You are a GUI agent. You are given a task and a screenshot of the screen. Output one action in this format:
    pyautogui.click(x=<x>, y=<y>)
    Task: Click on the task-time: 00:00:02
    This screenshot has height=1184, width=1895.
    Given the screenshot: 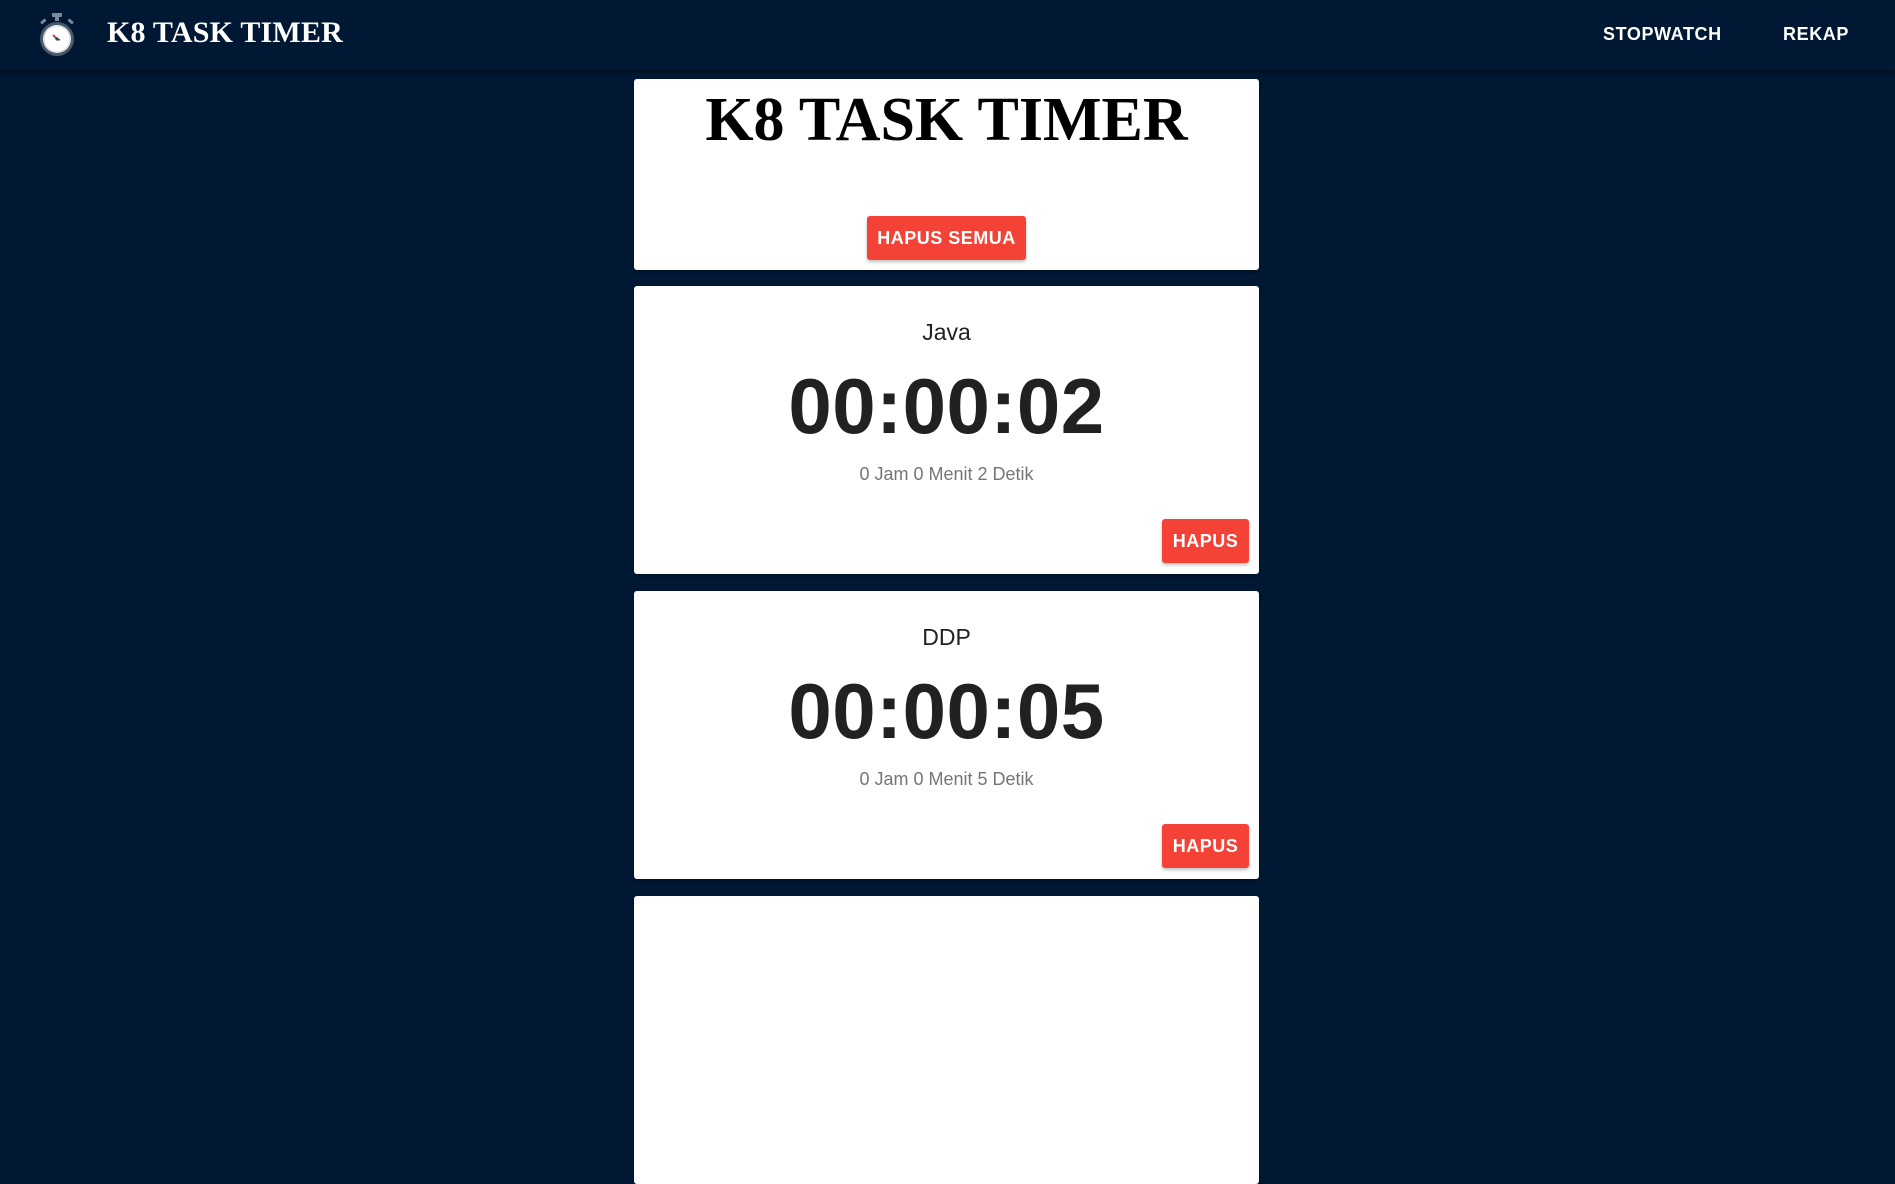 What is the action you would take?
    pyautogui.click(x=946, y=406)
    